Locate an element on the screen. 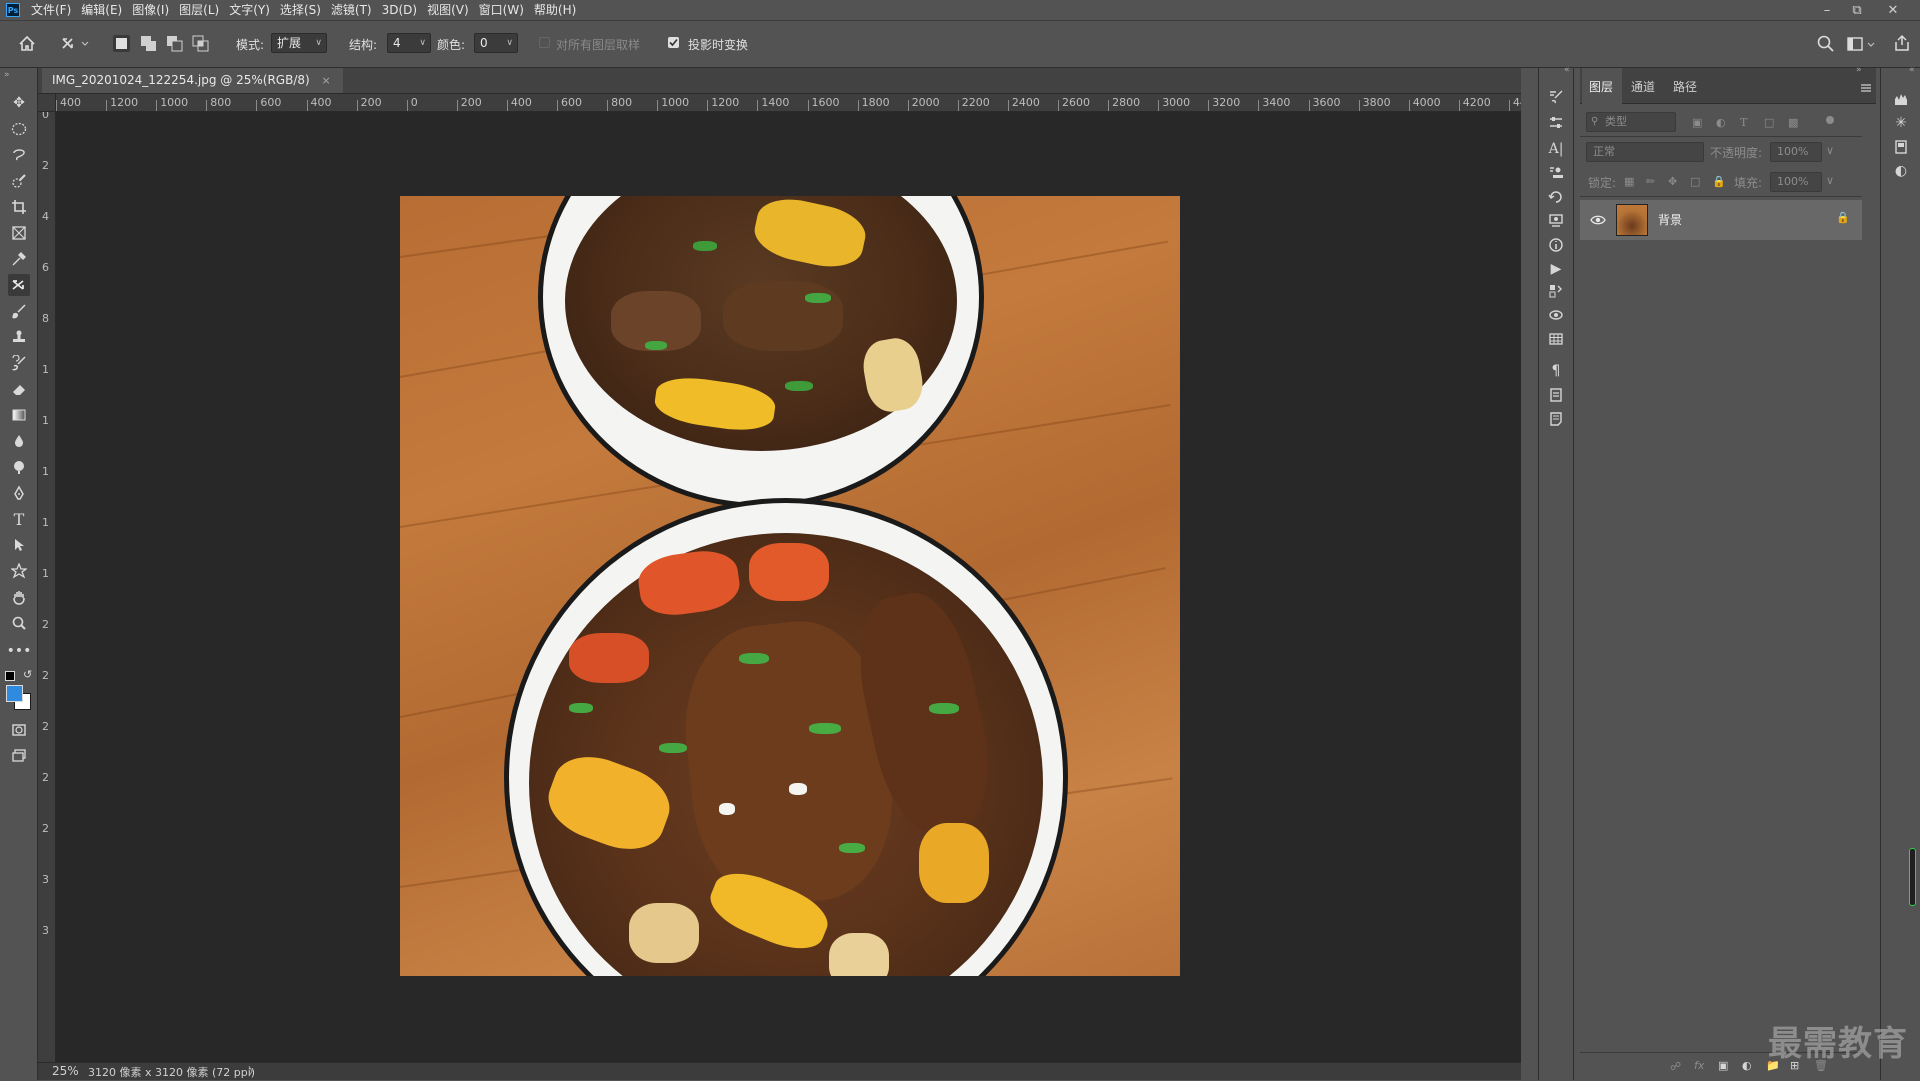 The image size is (1920, 1081). adjustment-sliders-icon is located at coordinates (1556, 123).